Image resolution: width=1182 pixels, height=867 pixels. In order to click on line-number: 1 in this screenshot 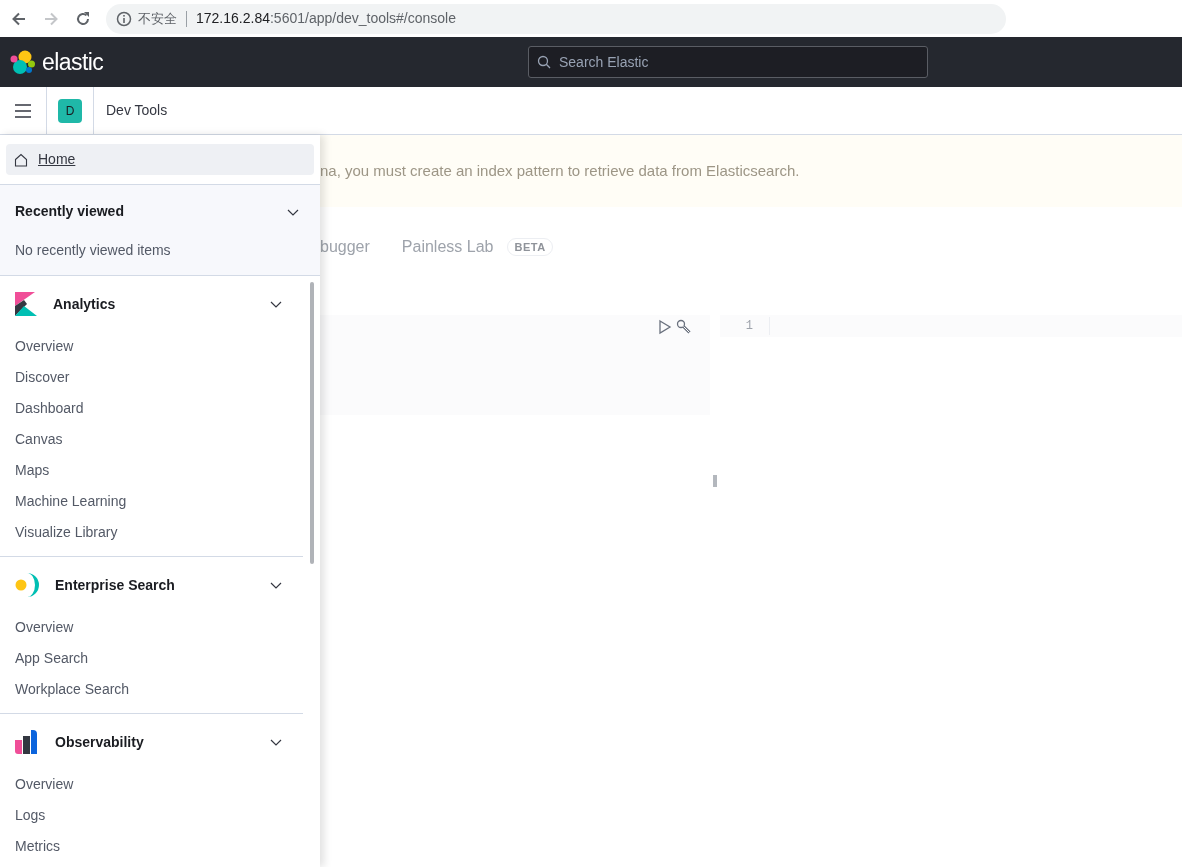, I will do `click(745, 326)`.